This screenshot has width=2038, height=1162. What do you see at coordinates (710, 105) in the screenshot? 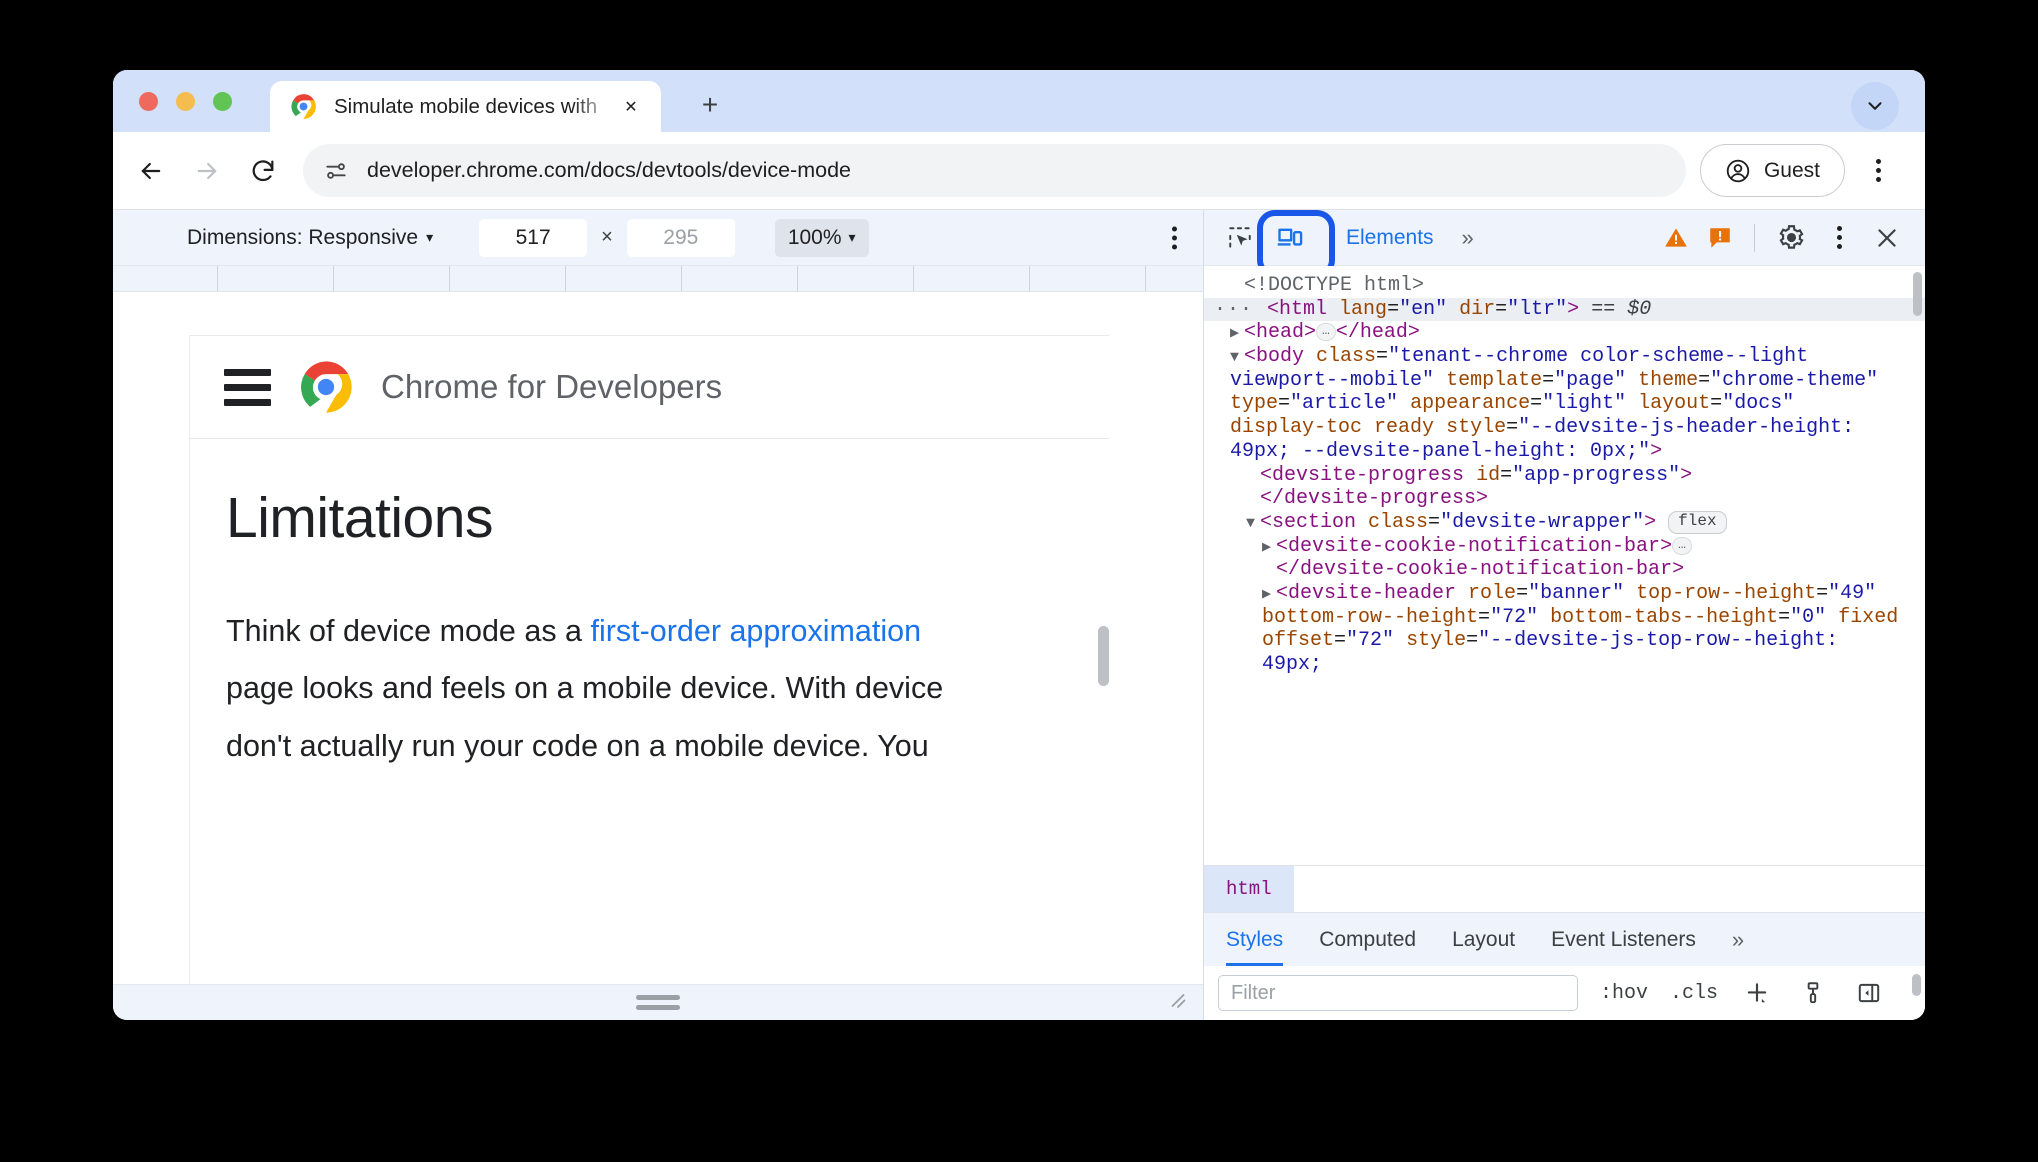
I see `new-tab-button: +` at bounding box center [710, 105].